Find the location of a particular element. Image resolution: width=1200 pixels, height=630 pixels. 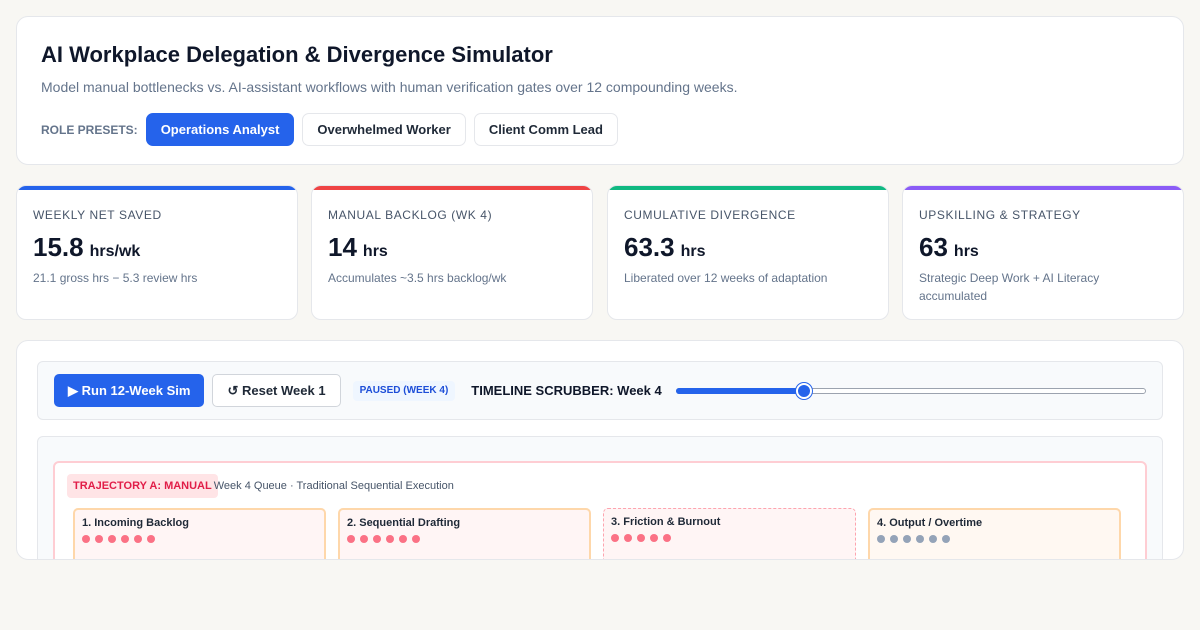

kpi-label: UPSKILLING & STRATEGY is located at coordinates (1000, 215).